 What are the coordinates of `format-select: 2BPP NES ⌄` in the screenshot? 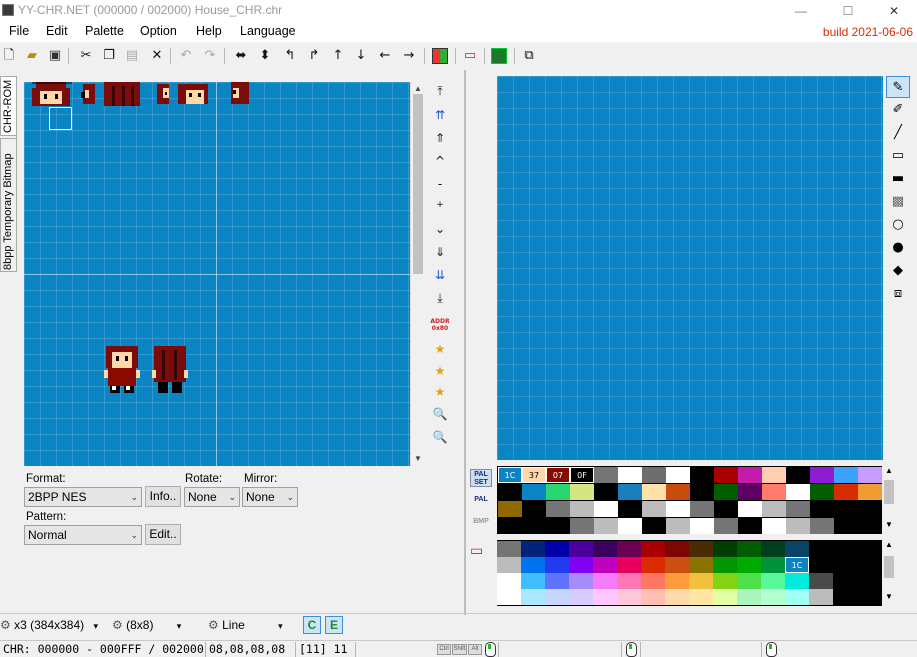 It's located at (83, 497).